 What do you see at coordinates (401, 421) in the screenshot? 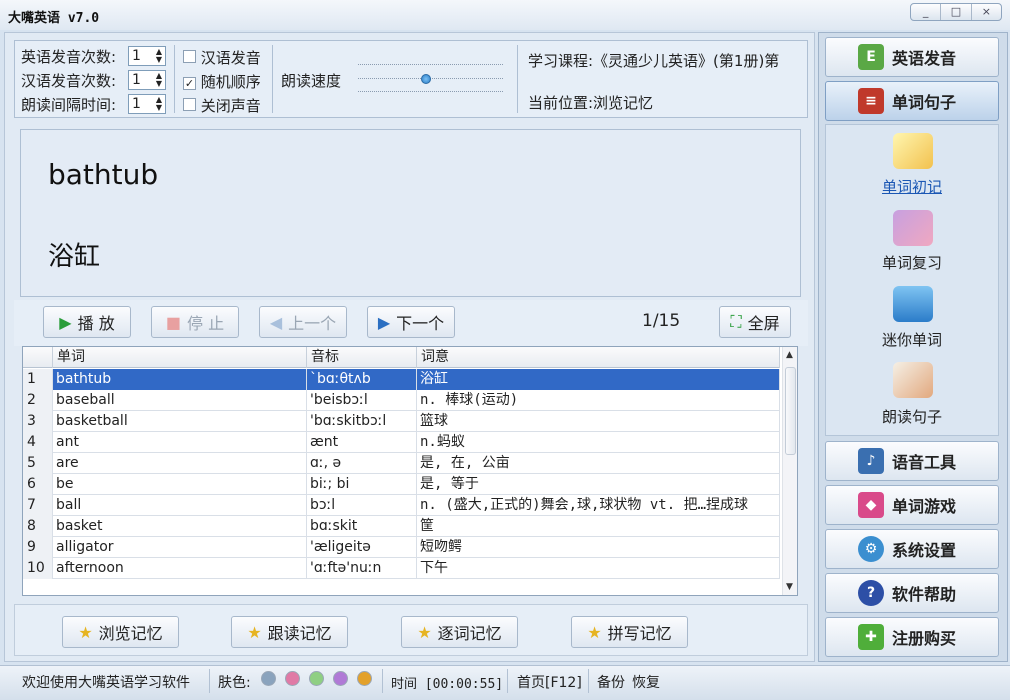
I see `table-row: 3 basketball'bɑːskitbɔːl 篮球` at bounding box center [401, 421].